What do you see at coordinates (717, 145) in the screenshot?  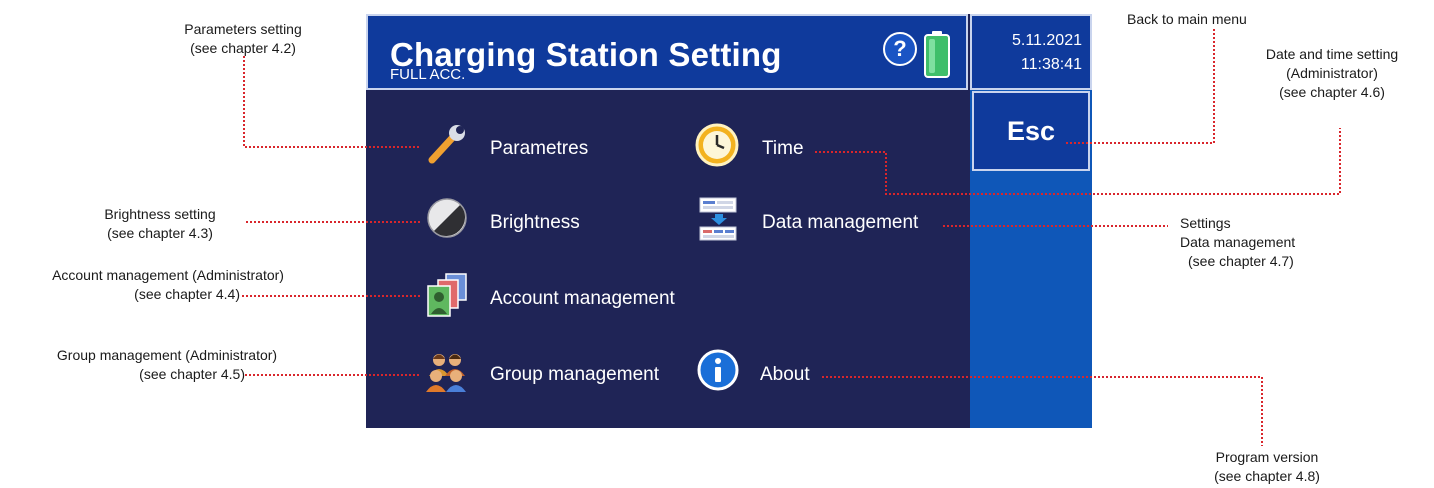 I see `clock-icon` at bounding box center [717, 145].